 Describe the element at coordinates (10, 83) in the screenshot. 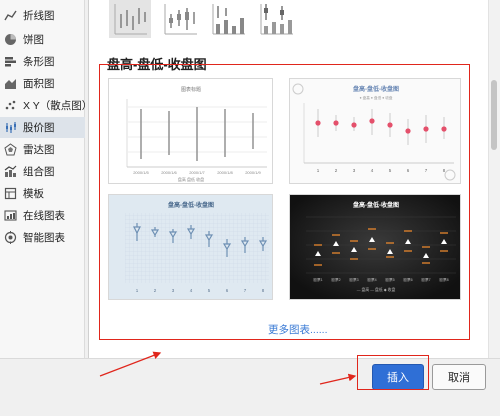

I see `area-chart-icon` at that location.